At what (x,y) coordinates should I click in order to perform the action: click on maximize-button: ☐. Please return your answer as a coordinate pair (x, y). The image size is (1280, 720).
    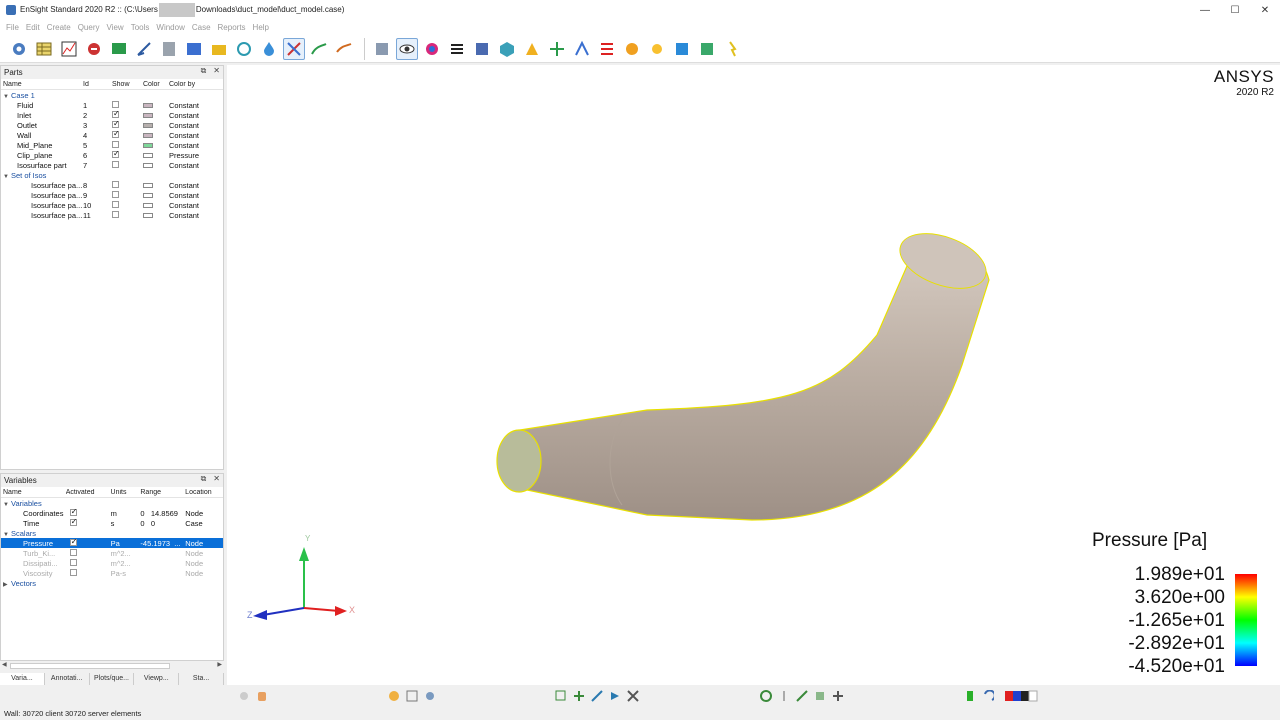
    Looking at the image, I should click on (1235, 10).